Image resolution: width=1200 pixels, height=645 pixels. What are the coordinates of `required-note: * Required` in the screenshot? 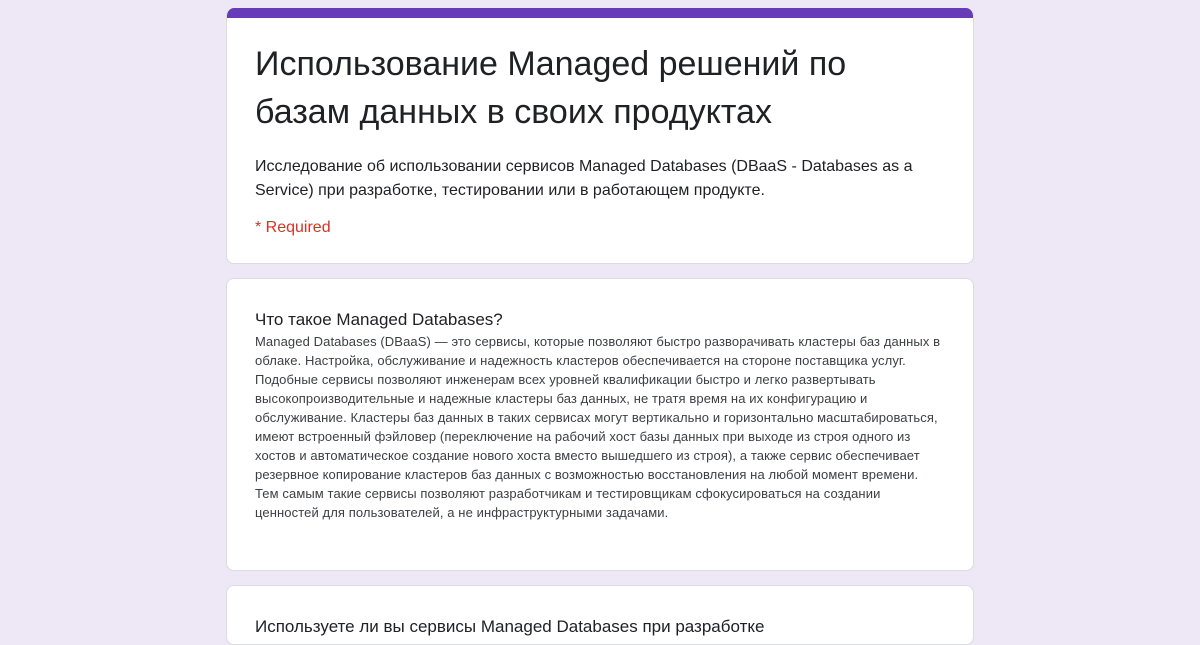 It's located at (293, 227).